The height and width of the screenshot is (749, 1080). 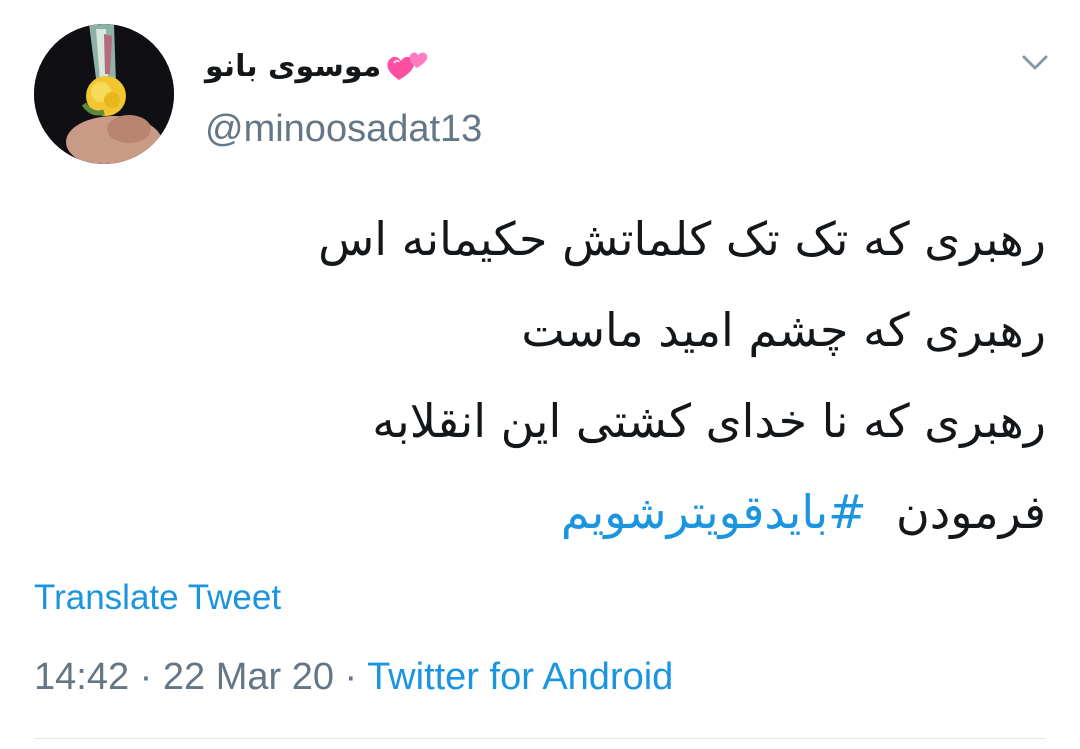 What do you see at coordinates (682, 239) in the screenshot?
I see `tweet-text-line: رهبری که تک تک کلماتش حکیمانه اس` at bounding box center [682, 239].